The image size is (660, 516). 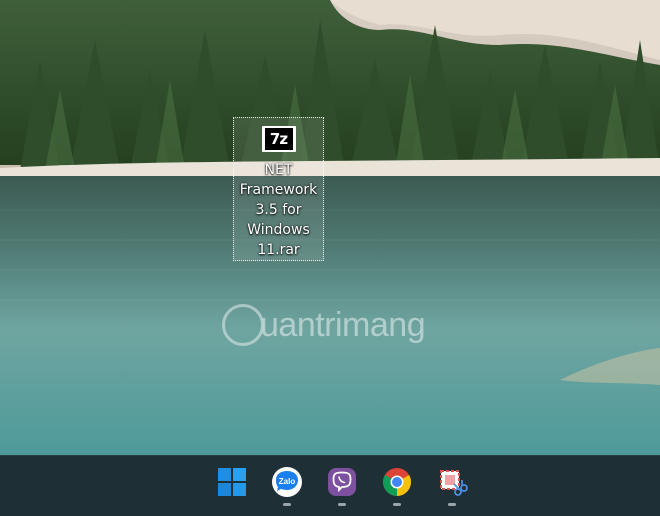 I want to click on taskbar-snipping-tool, so click(x=452, y=488).